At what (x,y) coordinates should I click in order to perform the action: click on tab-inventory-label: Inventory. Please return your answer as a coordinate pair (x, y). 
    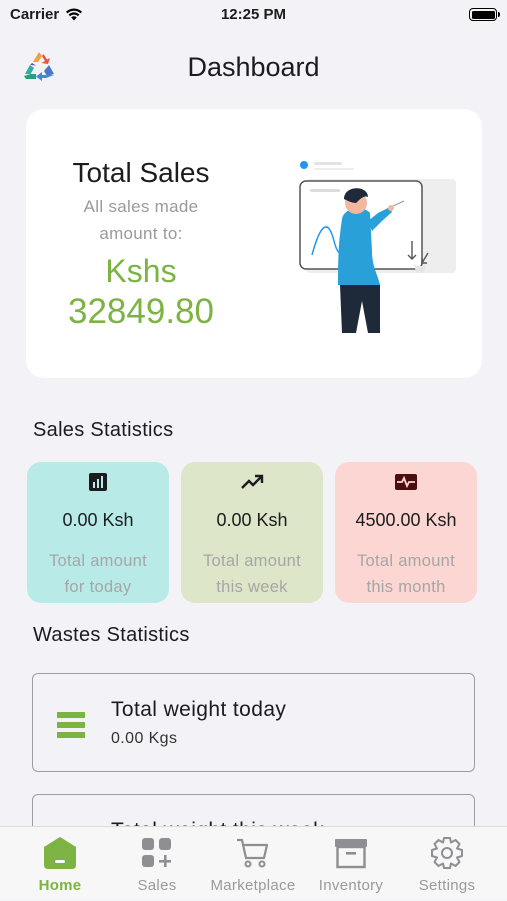
    Looking at the image, I should click on (351, 885).